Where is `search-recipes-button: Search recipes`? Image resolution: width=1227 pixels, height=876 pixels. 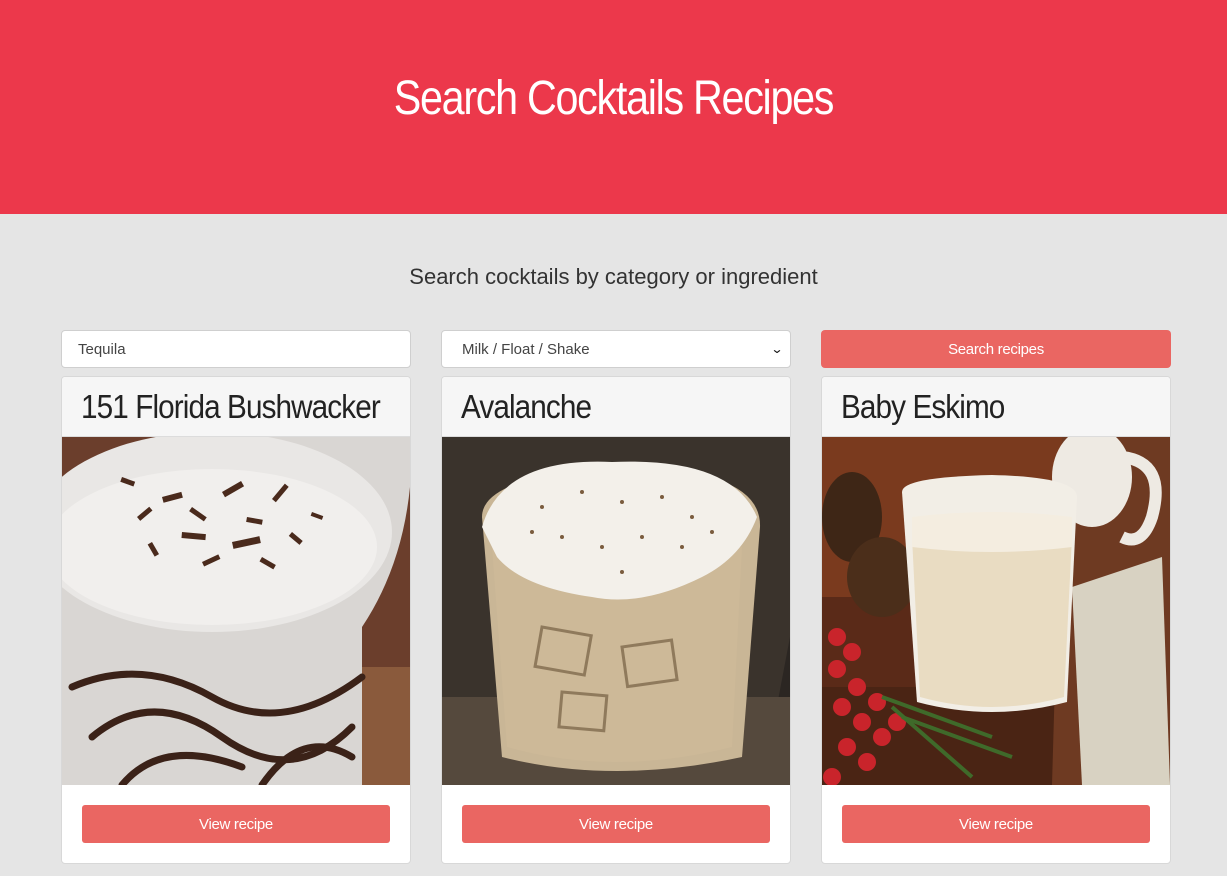 search-recipes-button: Search recipes is located at coordinates (996, 349).